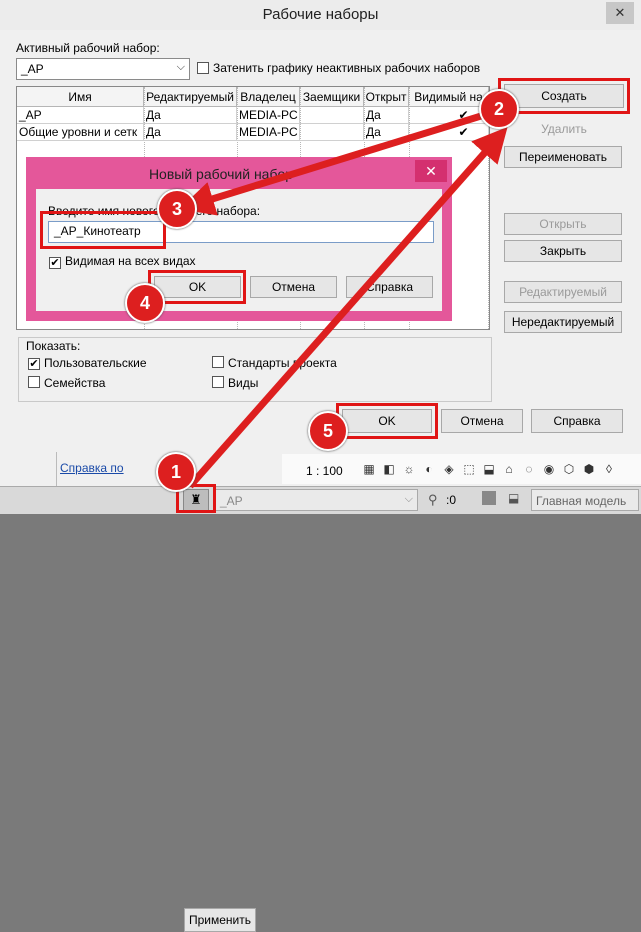  Describe the element at coordinates (145, 303) in the screenshot. I see `step-badge-4: 4` at that location.